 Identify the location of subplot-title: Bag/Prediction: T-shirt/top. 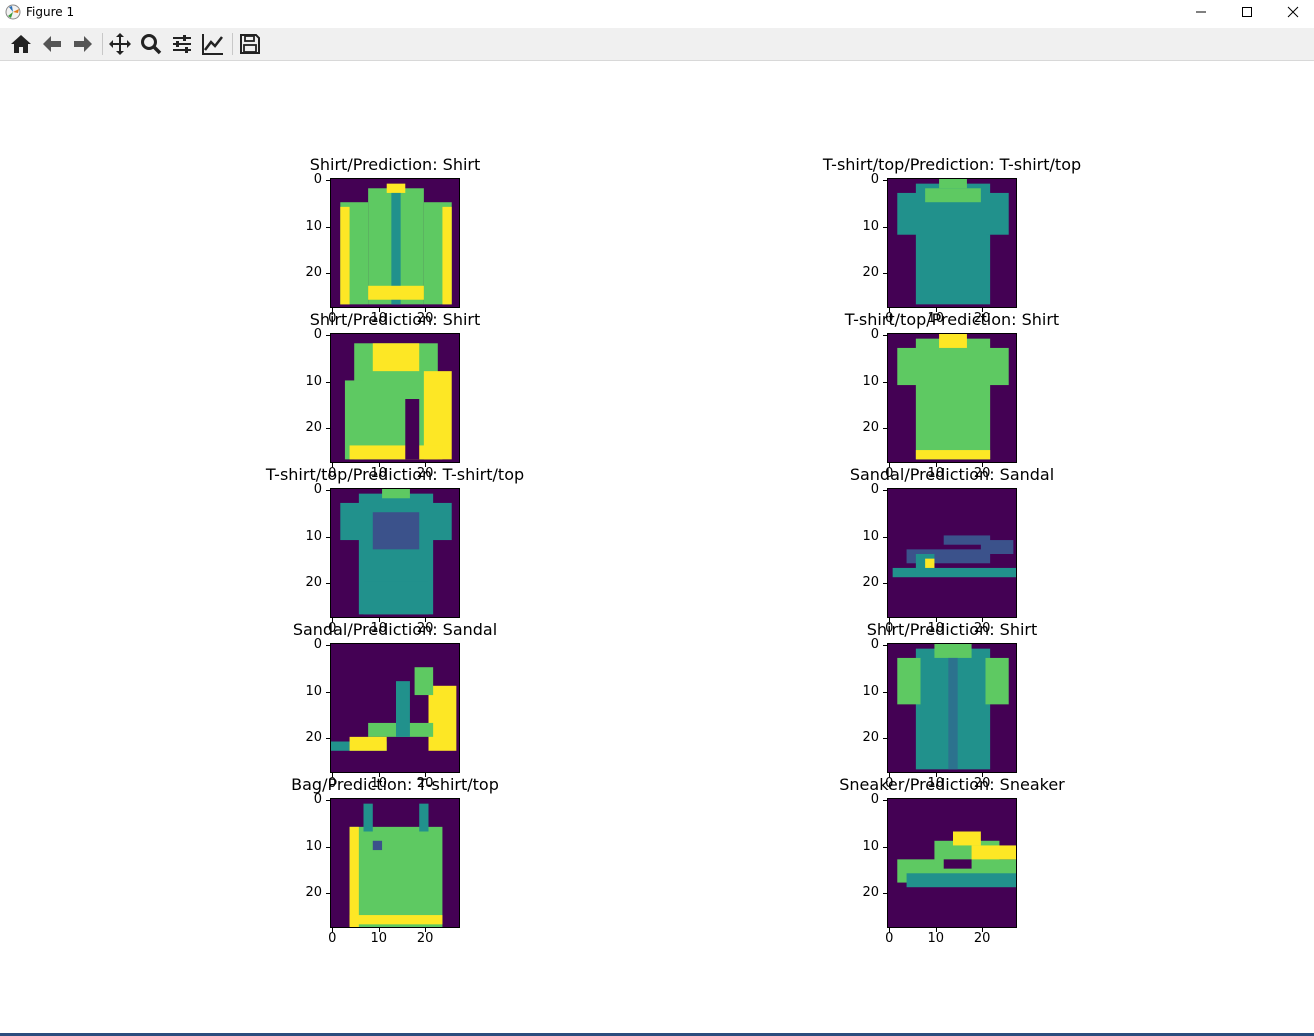
(395, 784).